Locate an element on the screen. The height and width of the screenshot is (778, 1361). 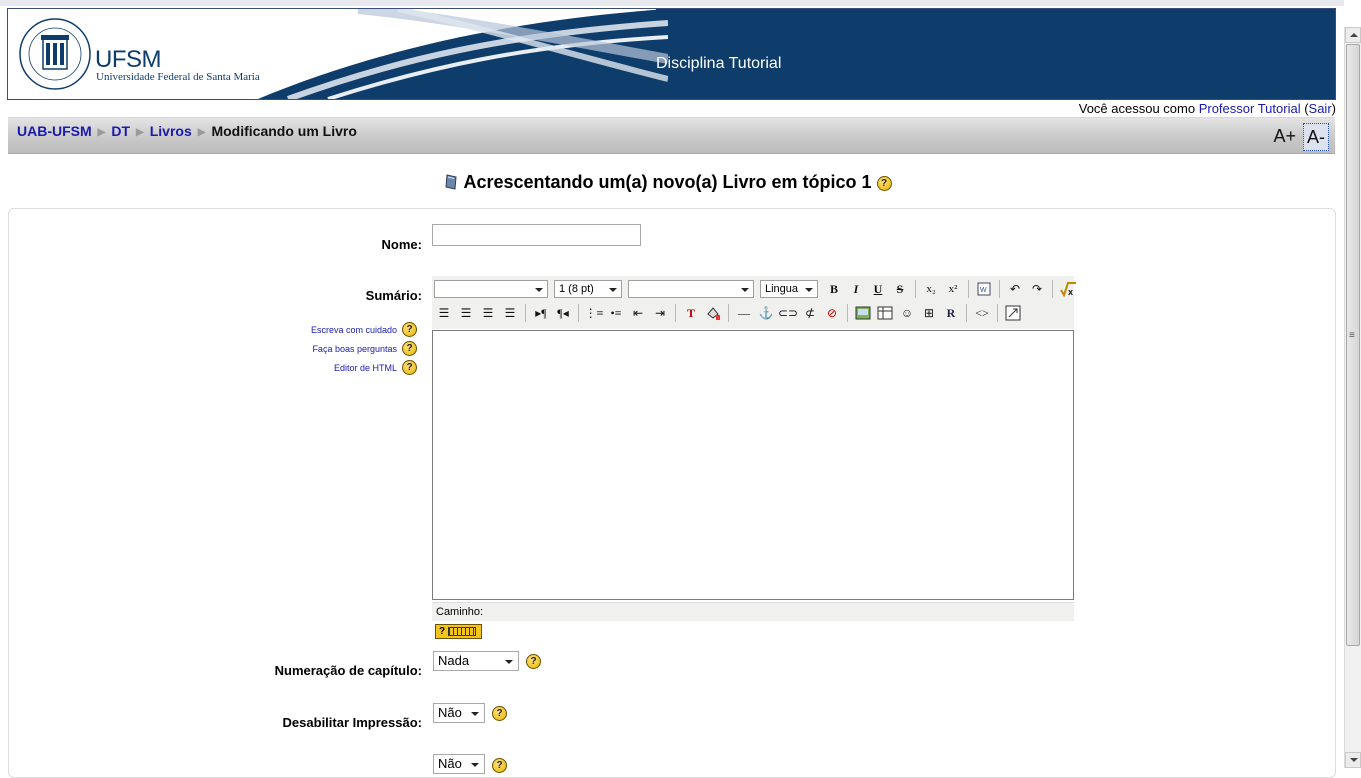
path-label: Caminho: is located at coordinates (460, 612).